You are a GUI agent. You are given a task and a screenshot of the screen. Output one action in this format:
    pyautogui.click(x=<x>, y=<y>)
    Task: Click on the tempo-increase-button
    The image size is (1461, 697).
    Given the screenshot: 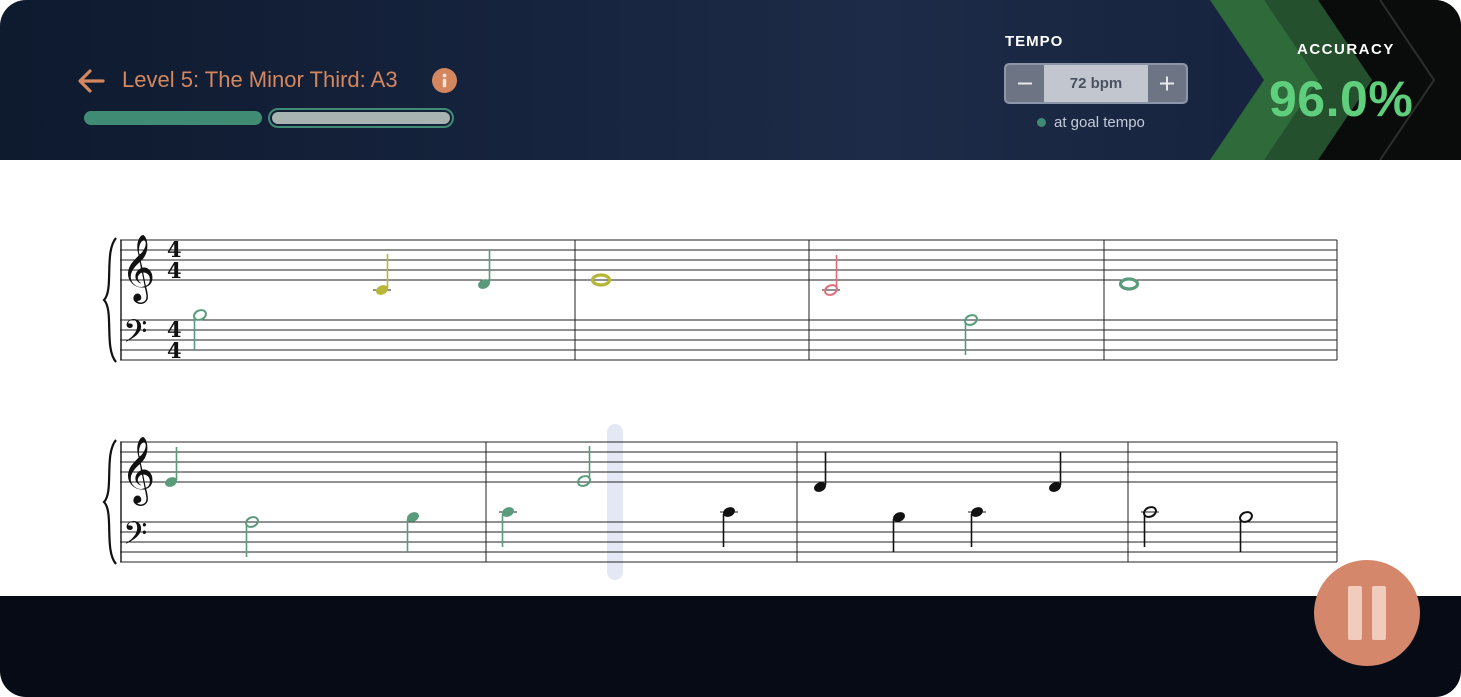 What is the action you would take?
    pyautogui.click(x=1167, y=83)
    